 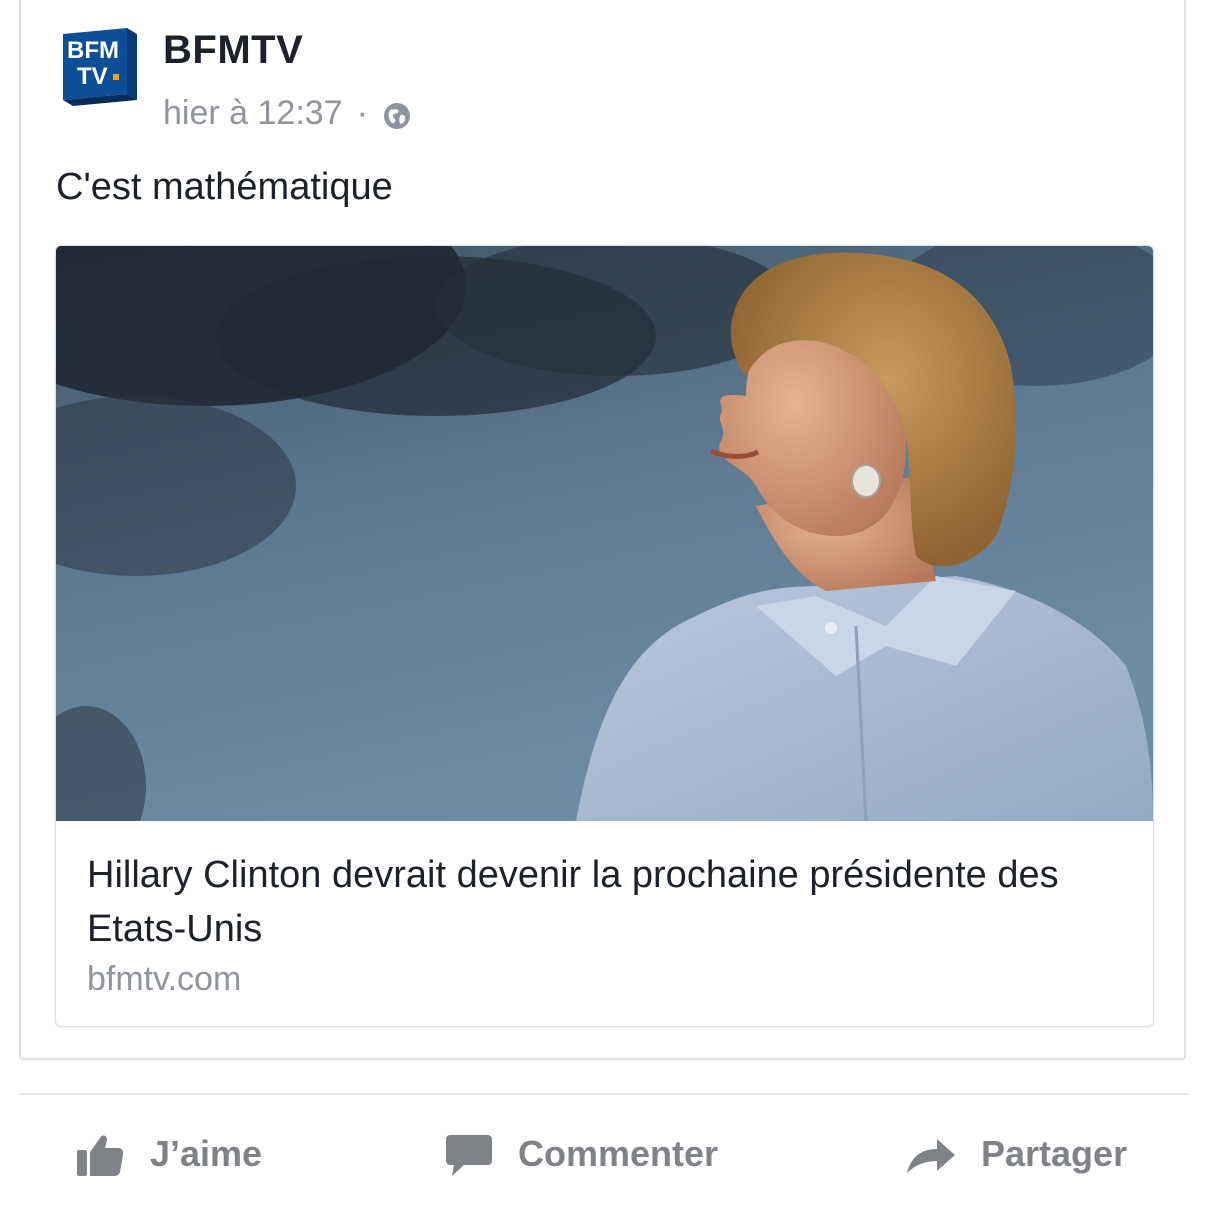 What do you see at coordinates (233, 50) in the screenshot?
I see `page-name: BFMTV` at bounding box center [233, 50].